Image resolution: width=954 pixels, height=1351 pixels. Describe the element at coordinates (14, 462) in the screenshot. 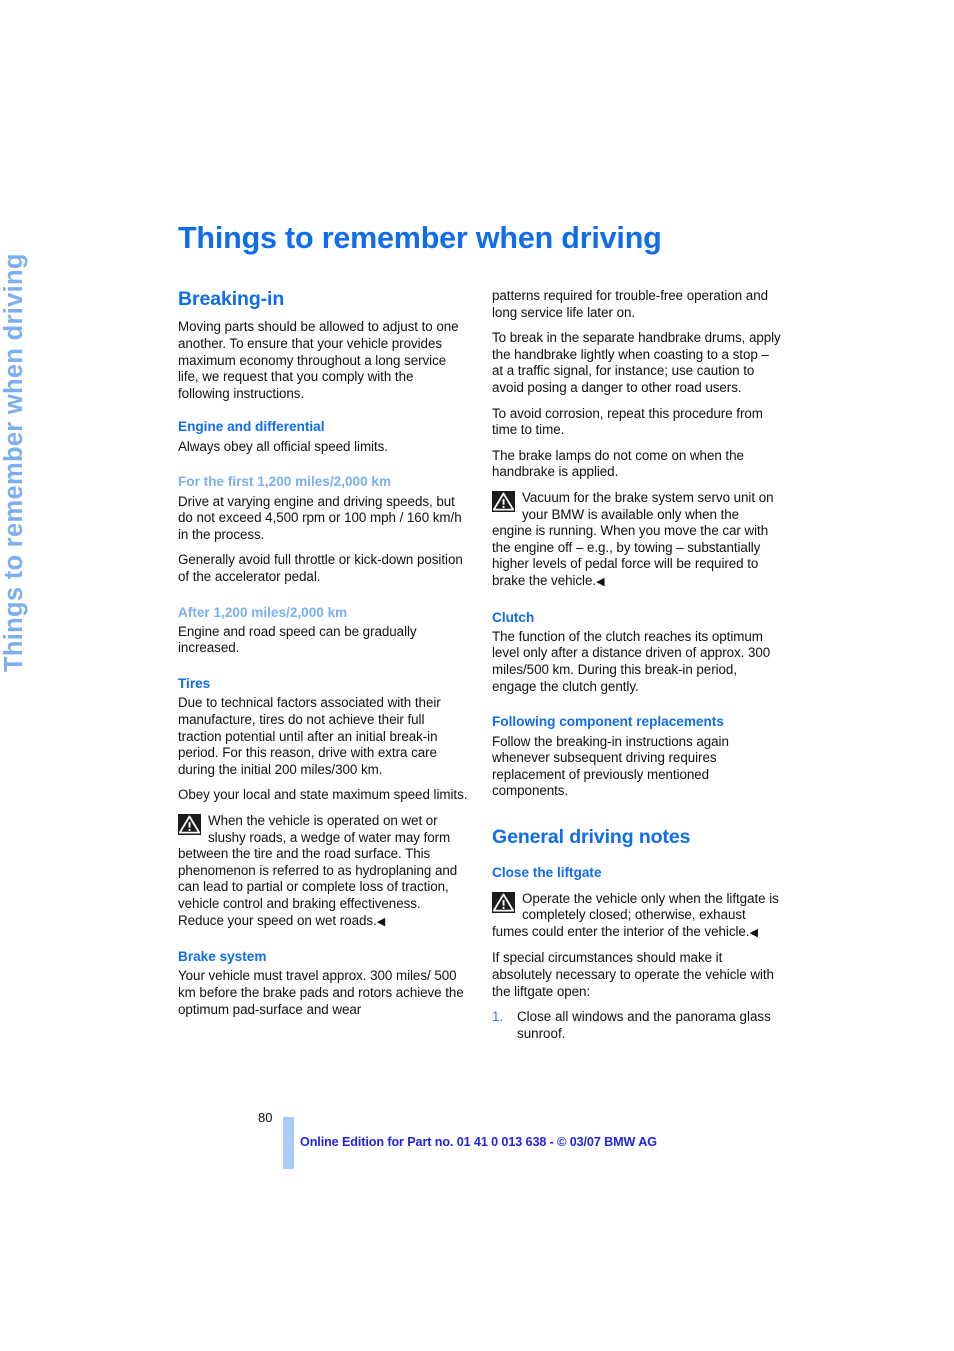

I see `vertical-running-head: Things to remember when driving` at that location.